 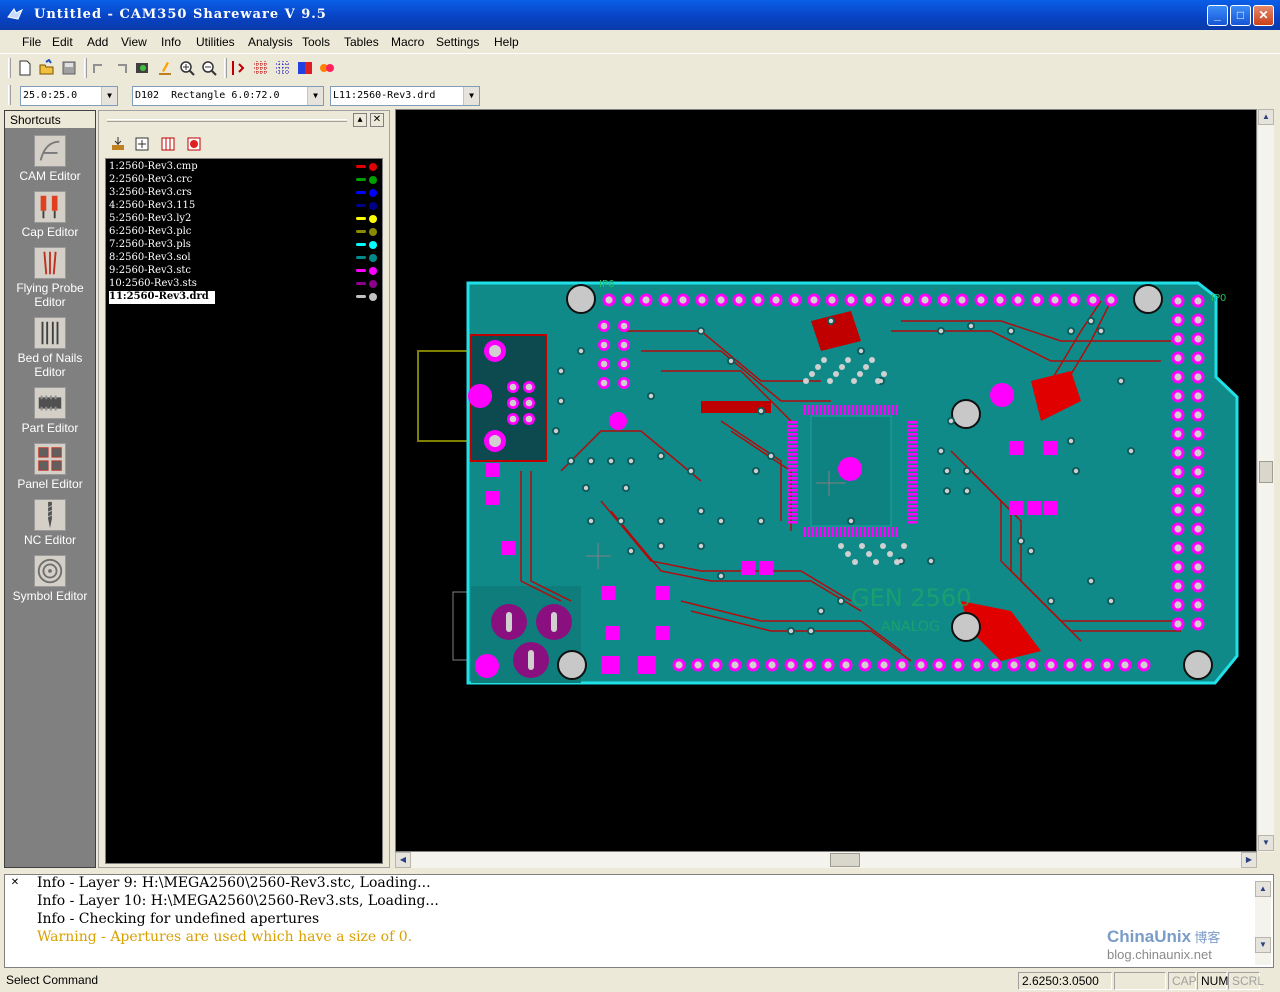 What do you see at coordinates (316, 42) in the screenshot?
I see `menu-tools: Tools` at bounding box center [316, 42].